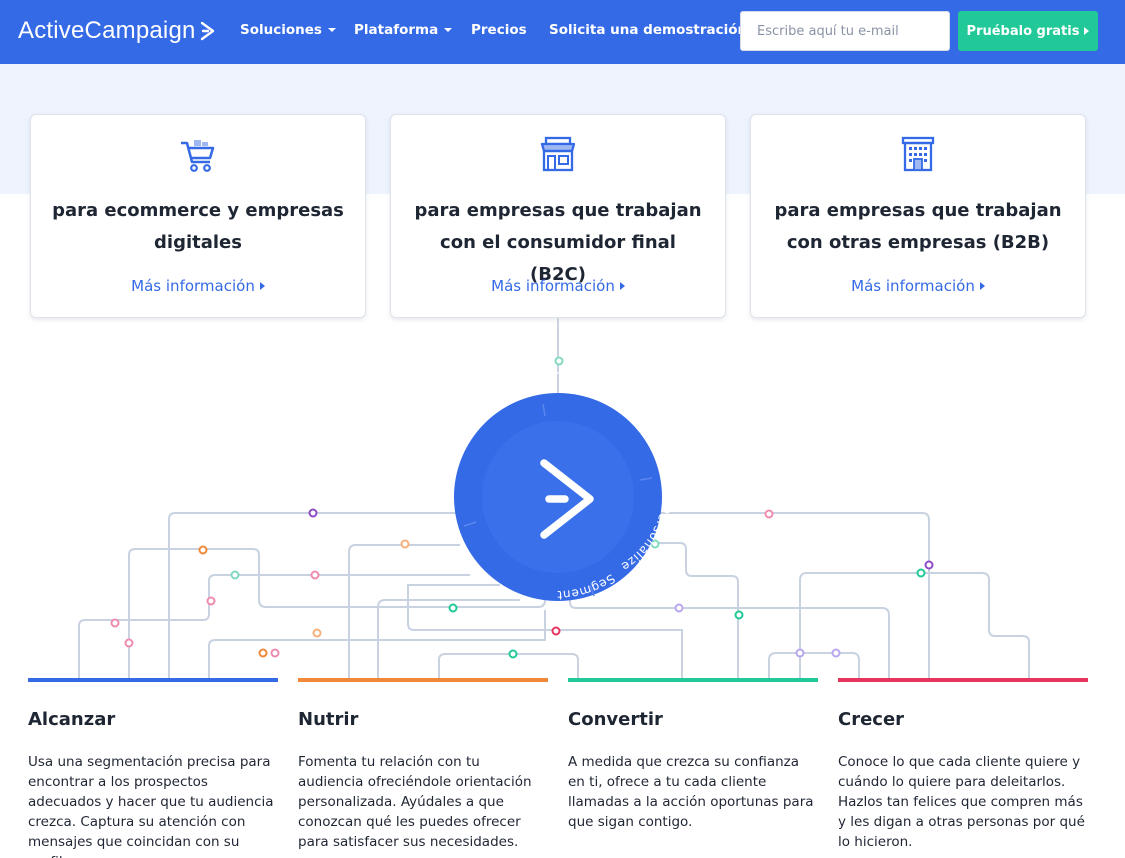  I want to click on nav-precios-label: Precios, so click(499, 30).